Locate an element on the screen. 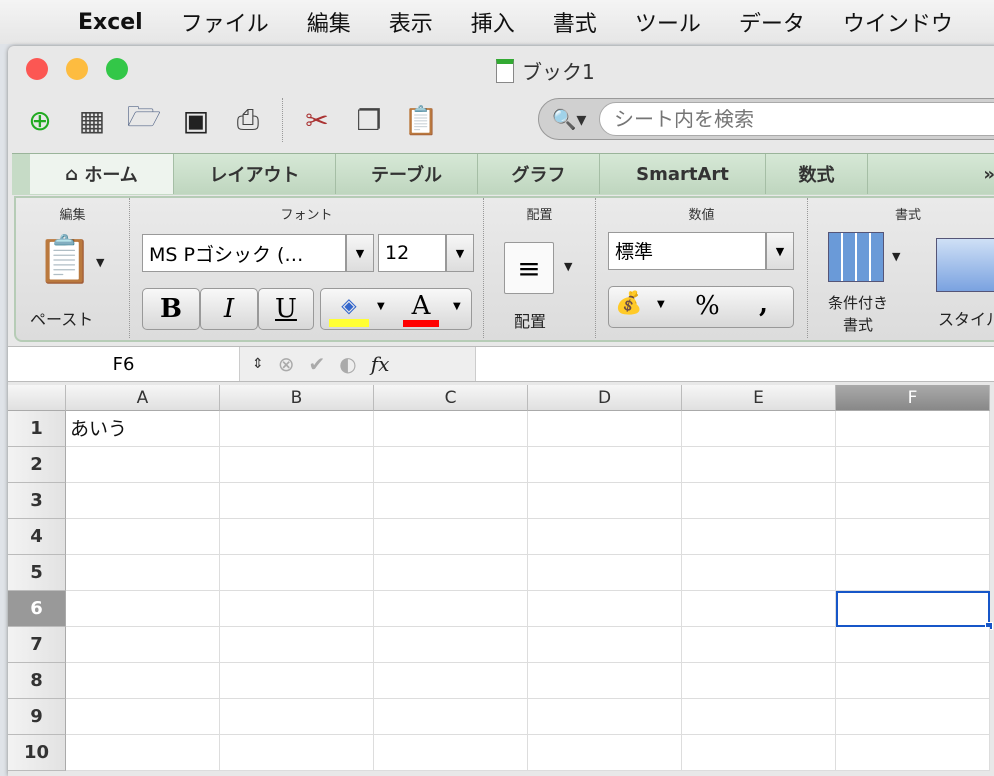 The height and width of the screenshot is (776, 994). paste-icon: 📋 is located at coordinates (421, 120).